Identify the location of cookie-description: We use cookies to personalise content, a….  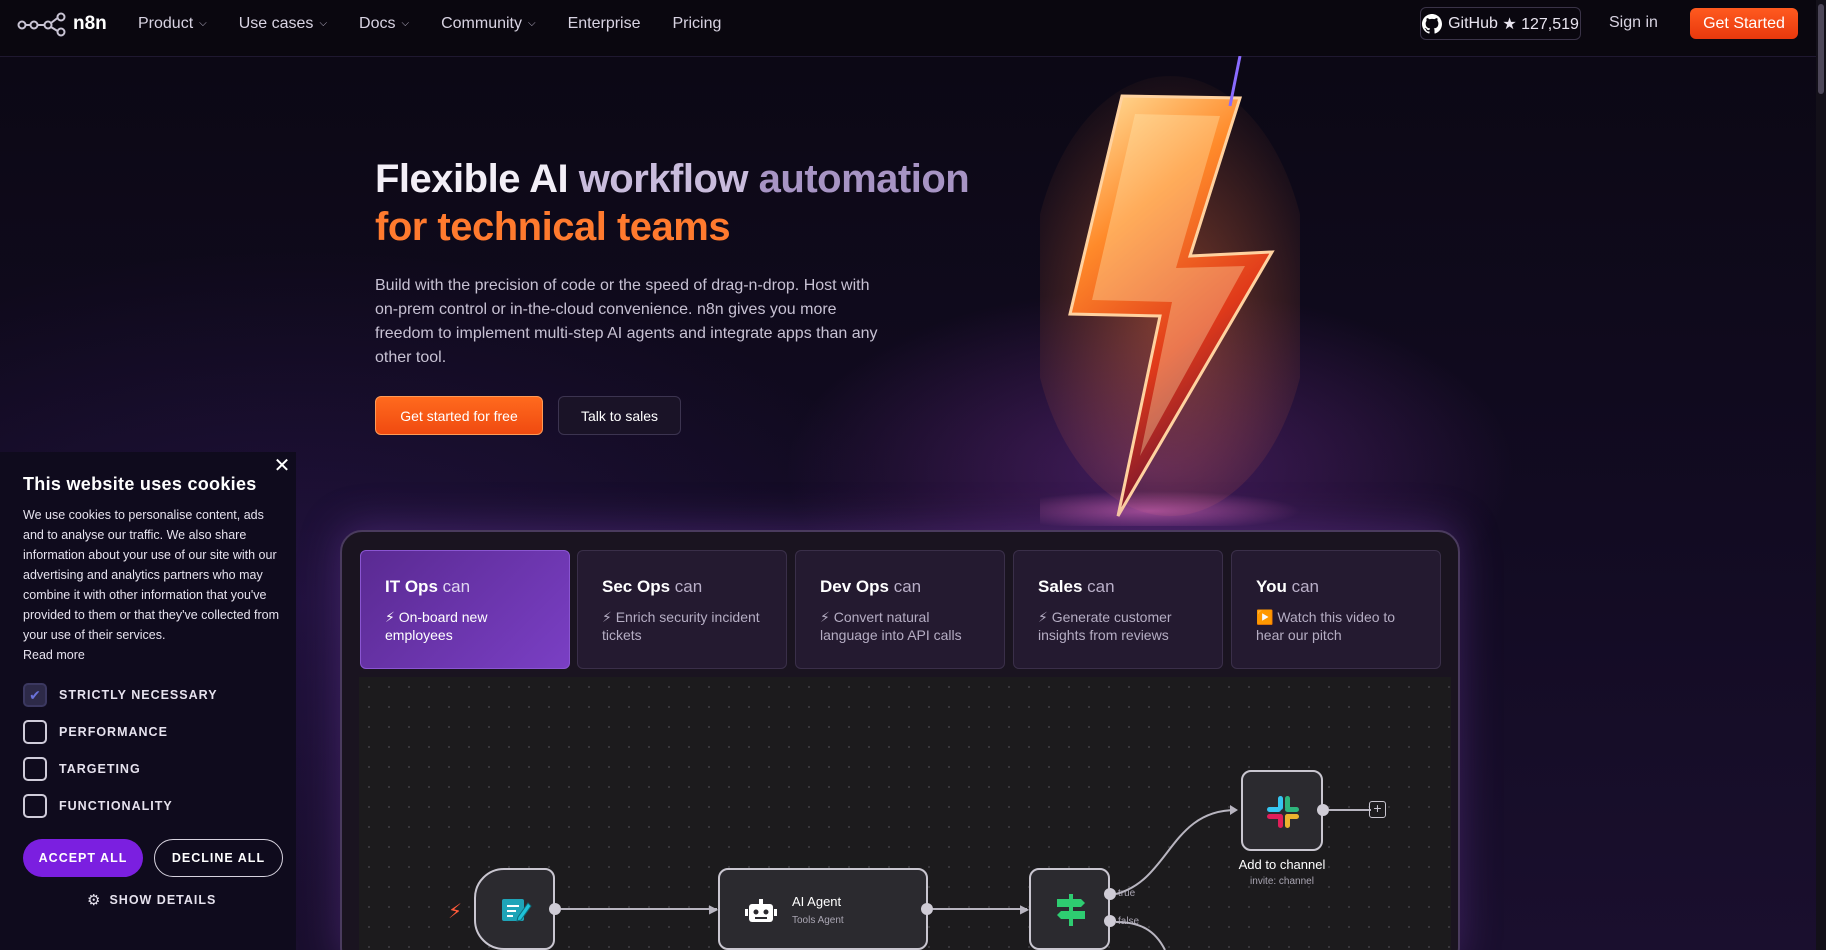
(154, 585).